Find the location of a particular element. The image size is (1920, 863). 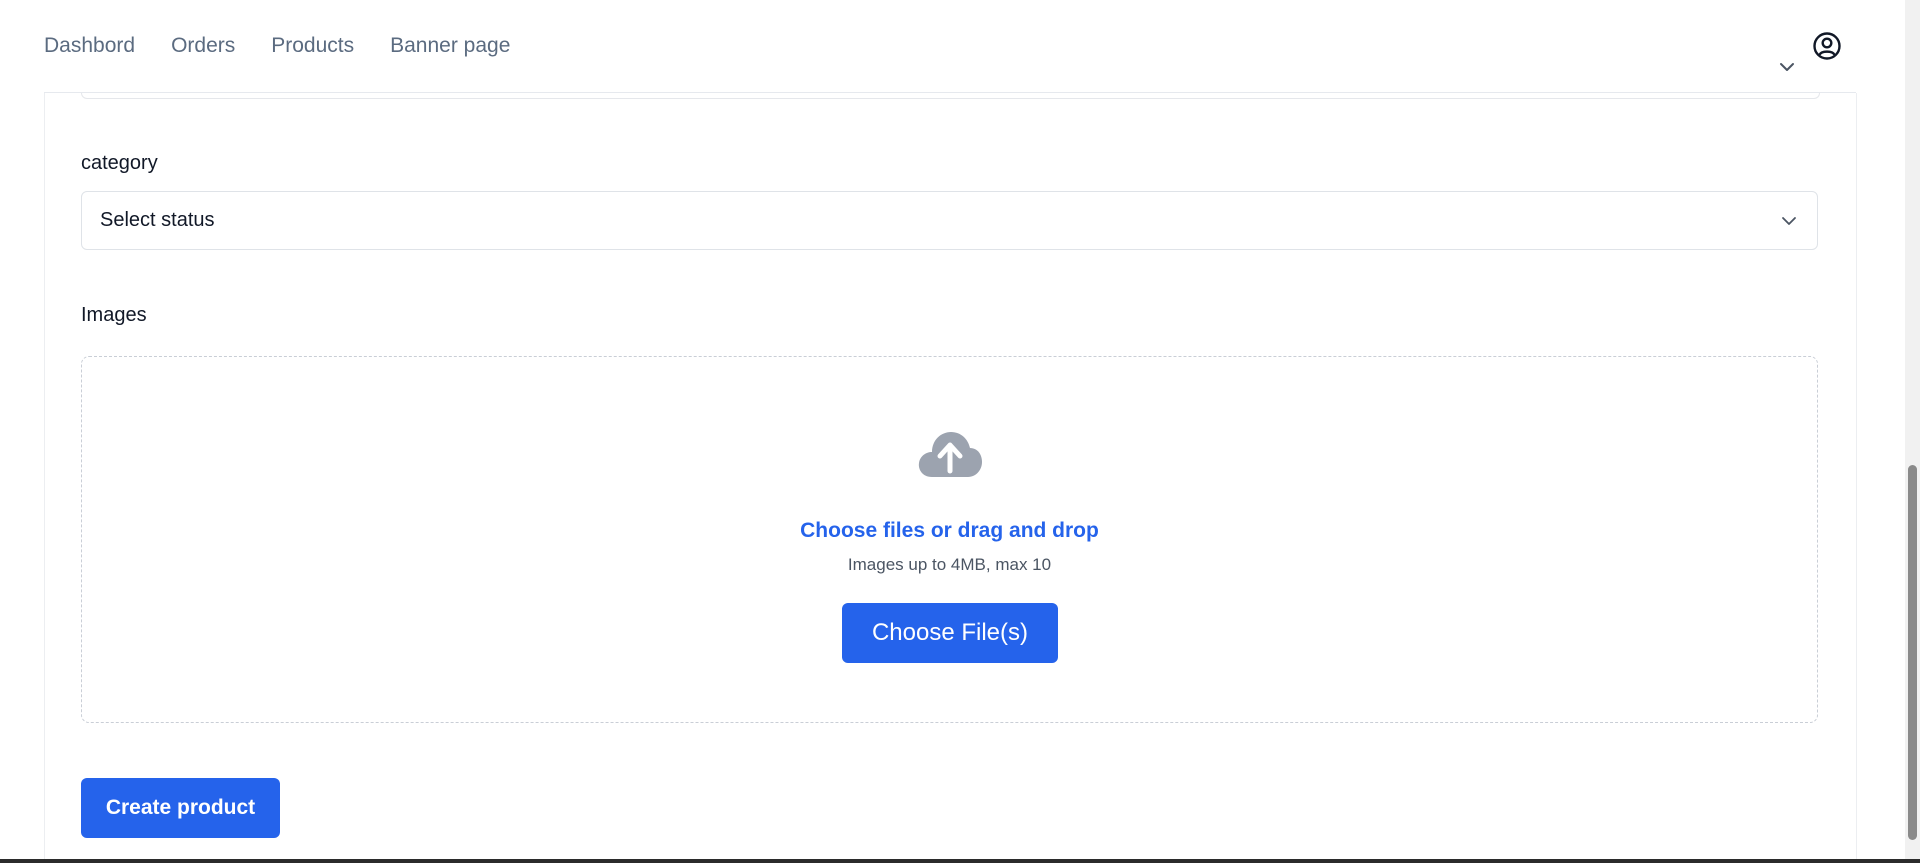

scrollbar-thumb is located at coordinates (1912, 652).